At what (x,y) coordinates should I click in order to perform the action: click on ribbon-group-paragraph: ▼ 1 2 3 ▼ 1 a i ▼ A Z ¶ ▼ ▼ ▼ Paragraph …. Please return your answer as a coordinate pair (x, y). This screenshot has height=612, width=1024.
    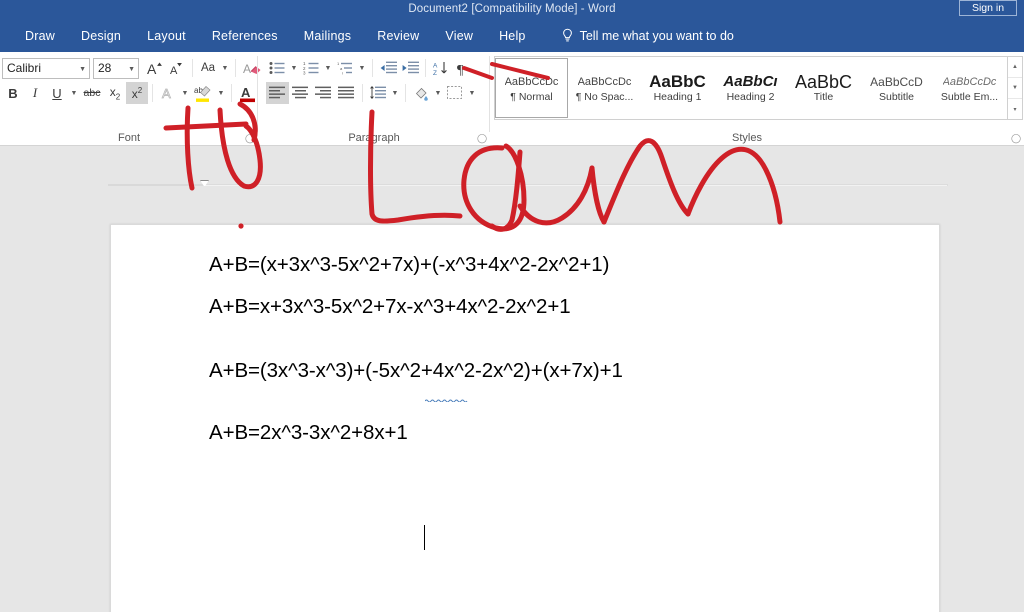
    Looking at the image, I should click on (374, 99).